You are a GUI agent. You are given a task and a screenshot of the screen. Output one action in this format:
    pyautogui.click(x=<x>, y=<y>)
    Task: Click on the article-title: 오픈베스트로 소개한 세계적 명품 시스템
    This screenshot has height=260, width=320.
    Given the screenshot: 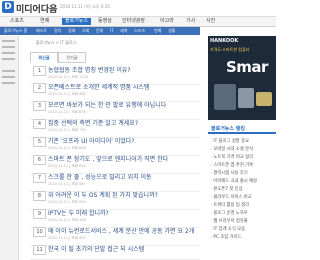 What is the action you would take?
    pyautogui.click(x=98, y=86)
    